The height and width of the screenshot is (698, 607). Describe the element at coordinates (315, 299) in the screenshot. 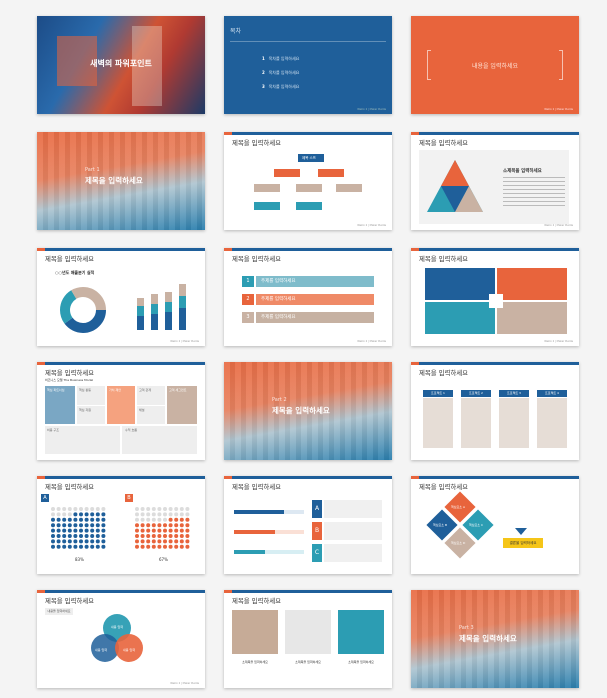

I see `topic-2: 주제를 입력하세요` at that location.